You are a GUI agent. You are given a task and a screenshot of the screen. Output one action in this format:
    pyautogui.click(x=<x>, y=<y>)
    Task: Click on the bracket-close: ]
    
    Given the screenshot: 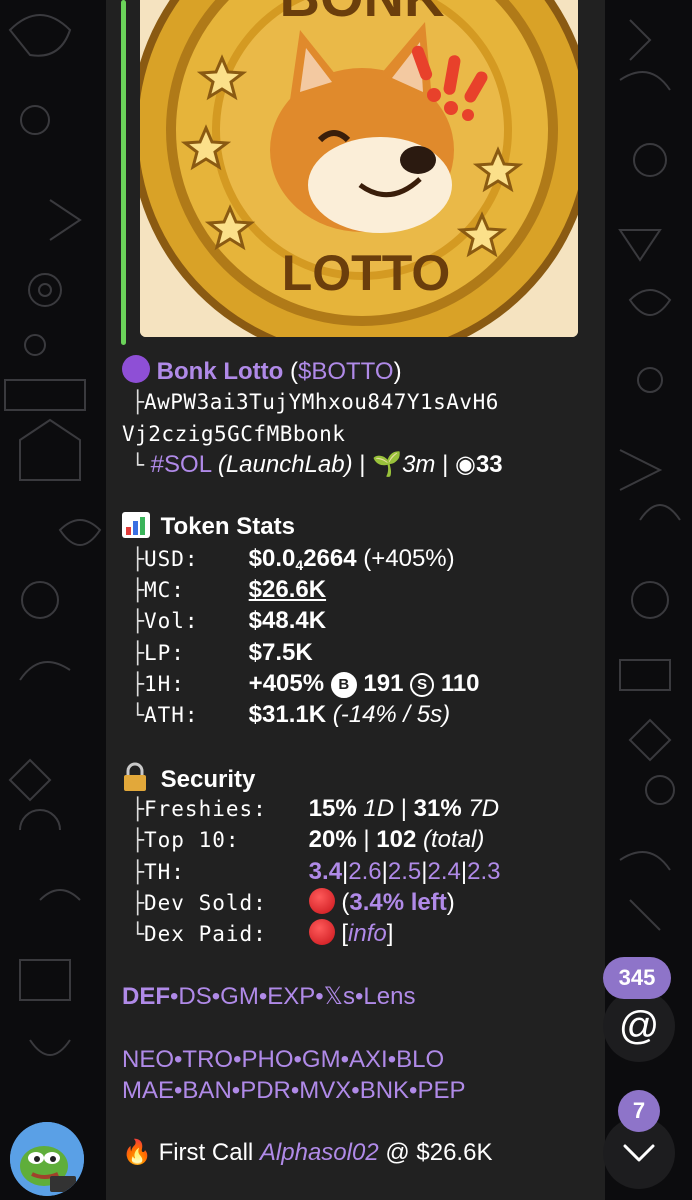 What is the action you would take?
    pyautogui.click(x=390, y=934)
    